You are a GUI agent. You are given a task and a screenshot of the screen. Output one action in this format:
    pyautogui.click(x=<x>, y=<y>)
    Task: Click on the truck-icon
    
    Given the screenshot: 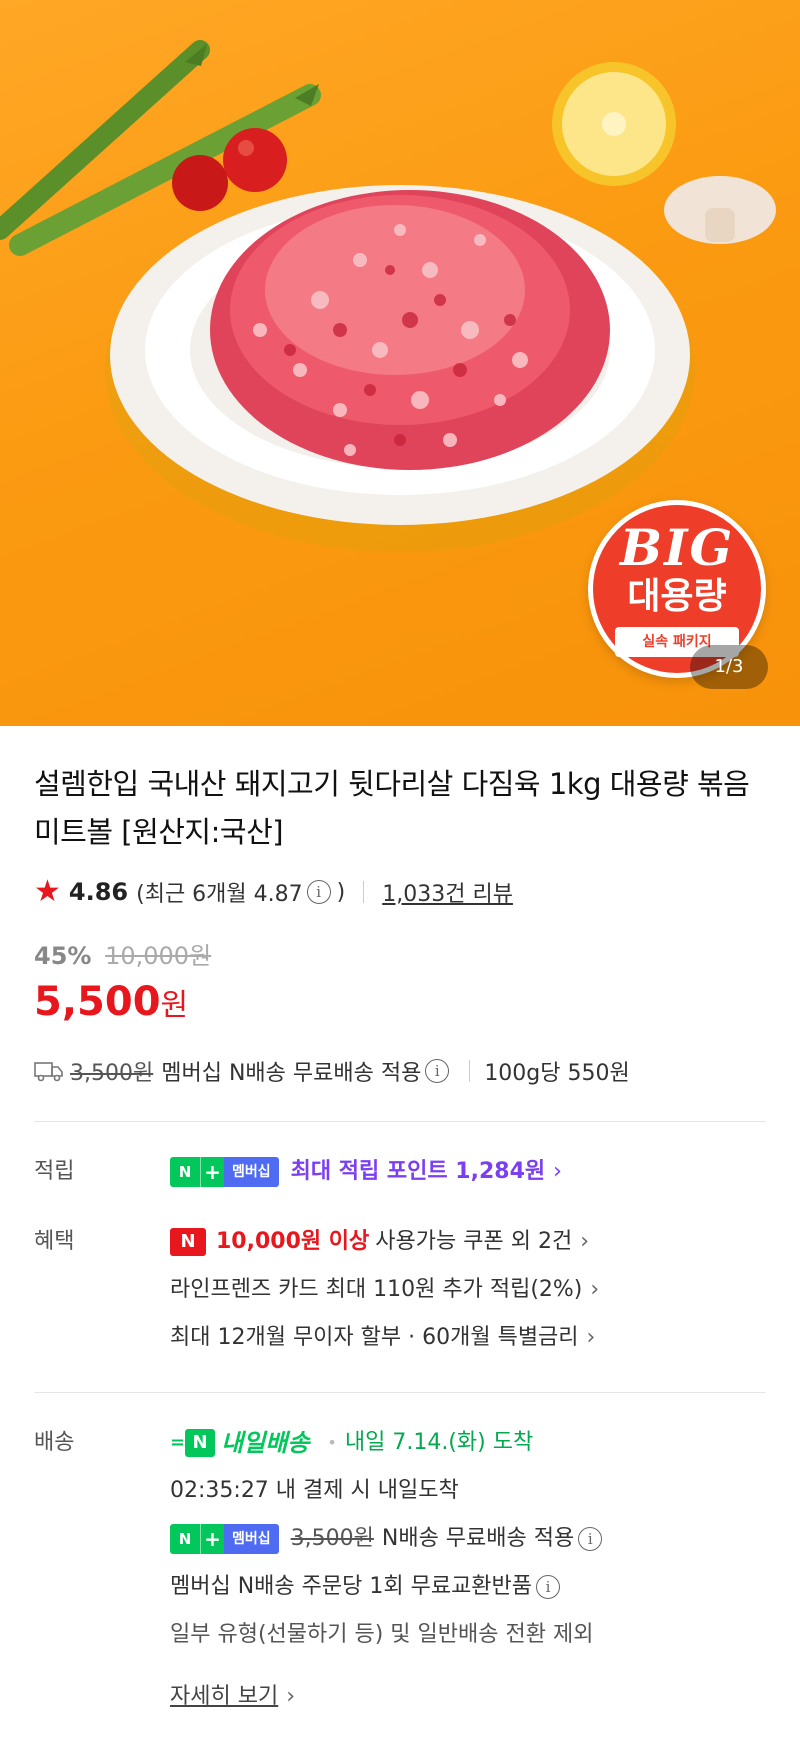 What is the action you would take?
    pyautogui.click(x=48, y=1072)
    